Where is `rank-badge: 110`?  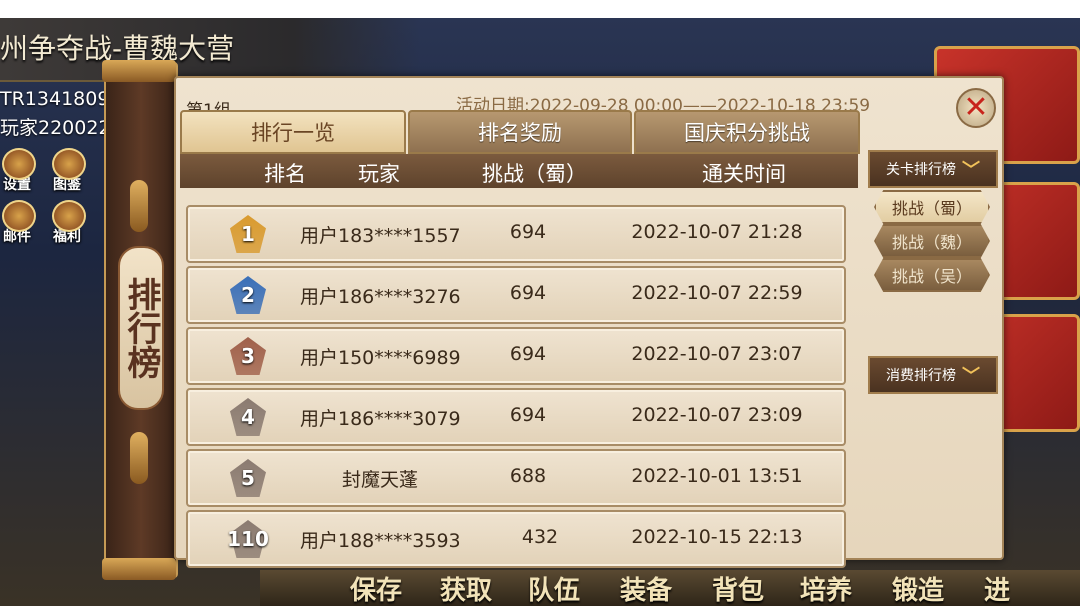 rank-badge: 110 is located at coordinates (248, 539).